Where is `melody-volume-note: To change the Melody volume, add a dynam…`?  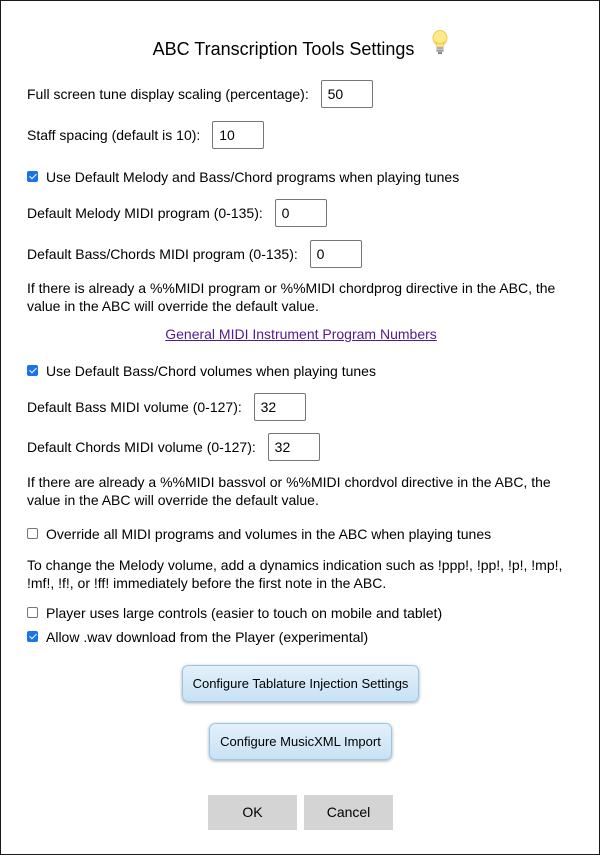 melody-volume-note: To change the Melody volume, add a dynam… is located at coordinates (295, 574).